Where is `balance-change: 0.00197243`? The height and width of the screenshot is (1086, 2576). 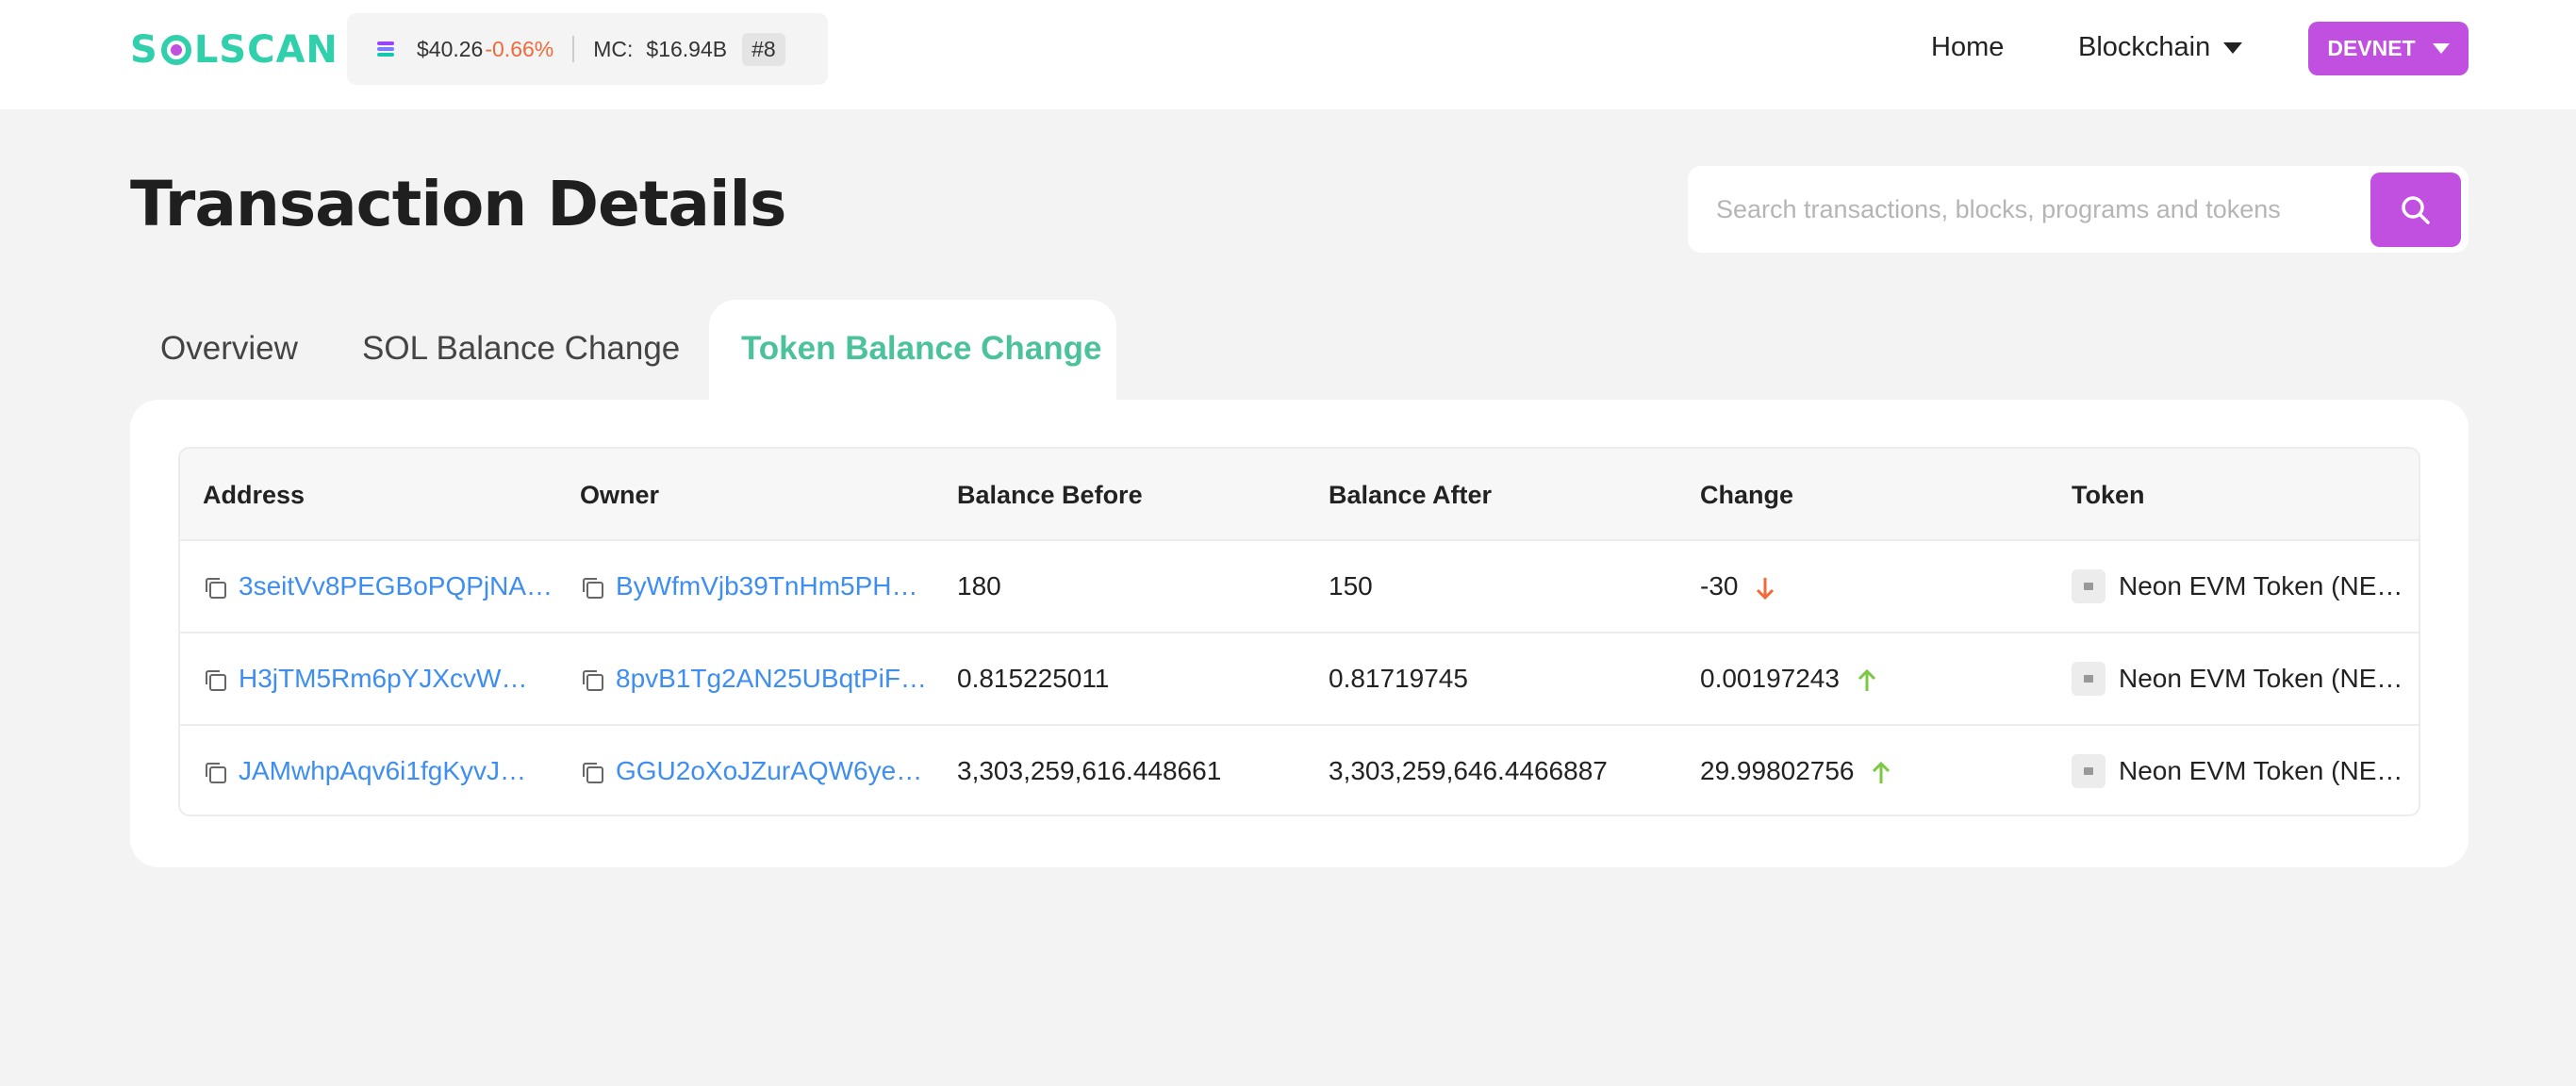
balance-change: 0.00197243 is located at coordinates (1788, 679).